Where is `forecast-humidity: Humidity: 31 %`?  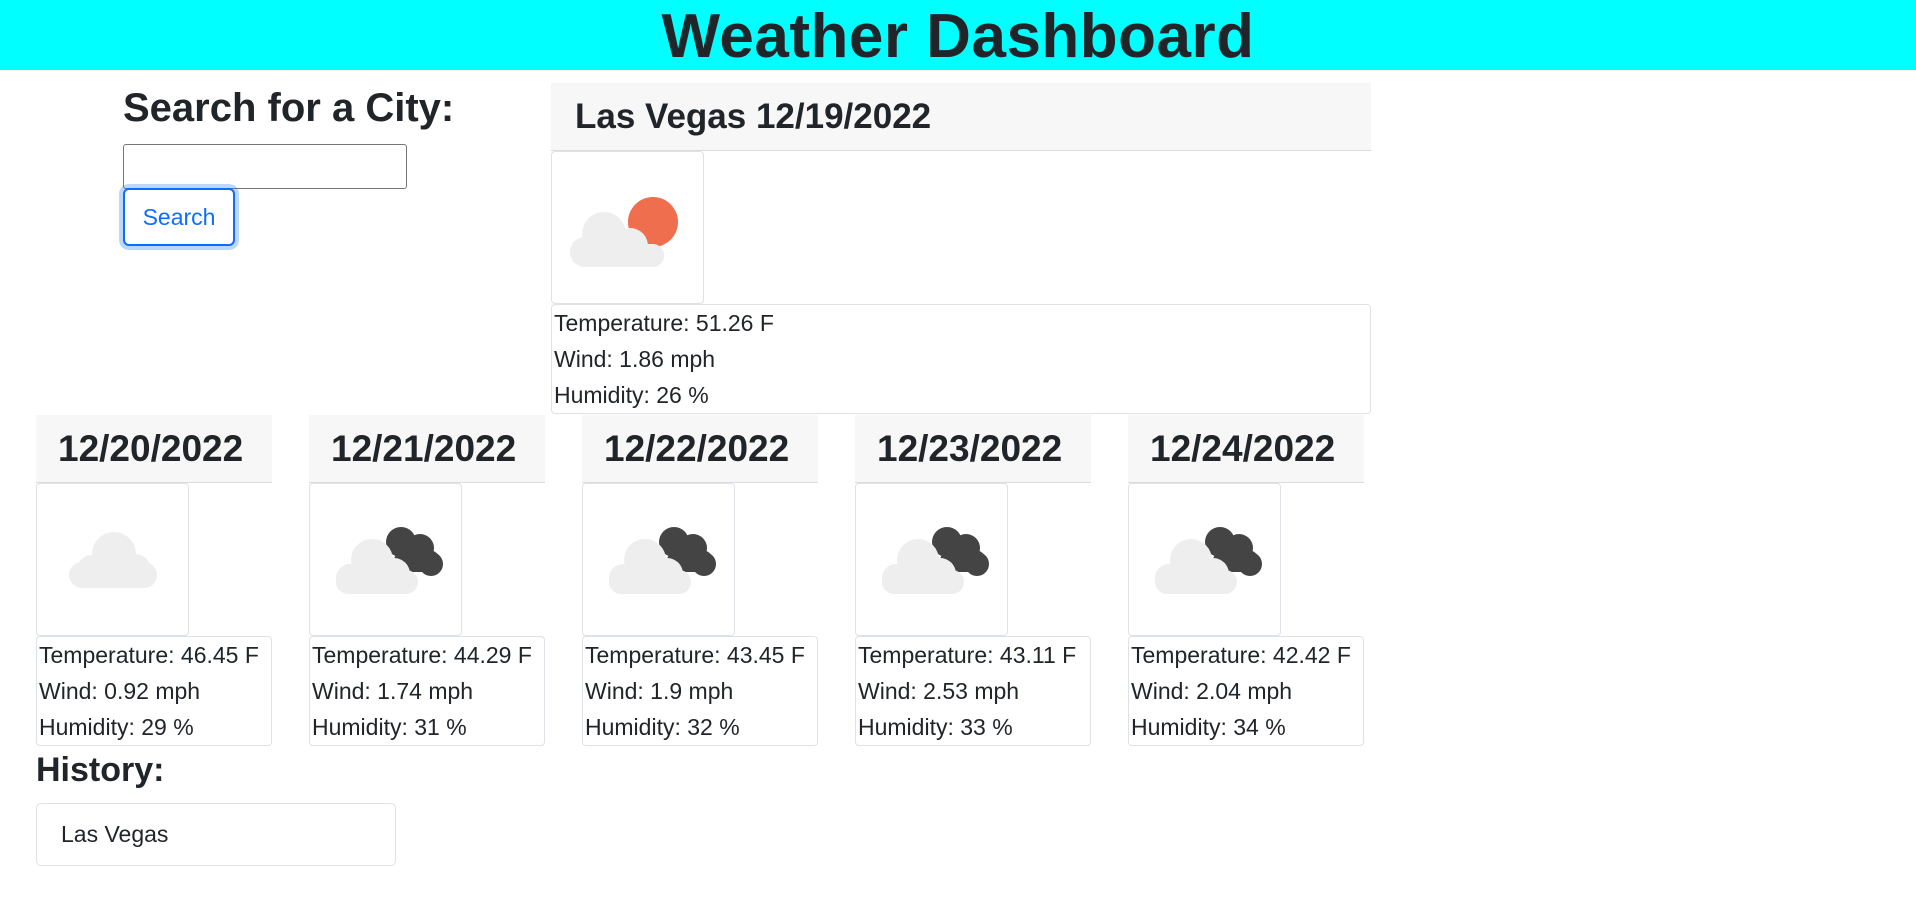
forecast-humidity: Humidity: 31 % is located at coordinates (389, 727).